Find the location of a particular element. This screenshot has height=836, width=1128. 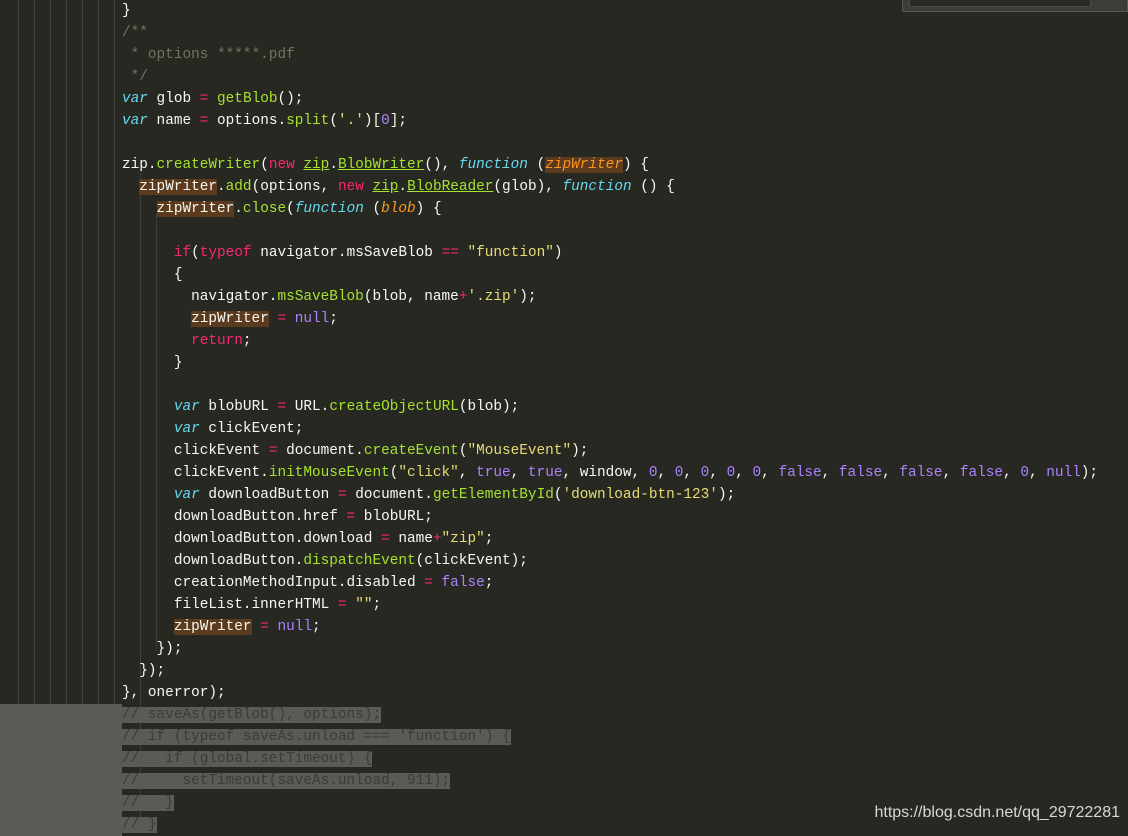

code-token: close is located at coordinates (264, 209).